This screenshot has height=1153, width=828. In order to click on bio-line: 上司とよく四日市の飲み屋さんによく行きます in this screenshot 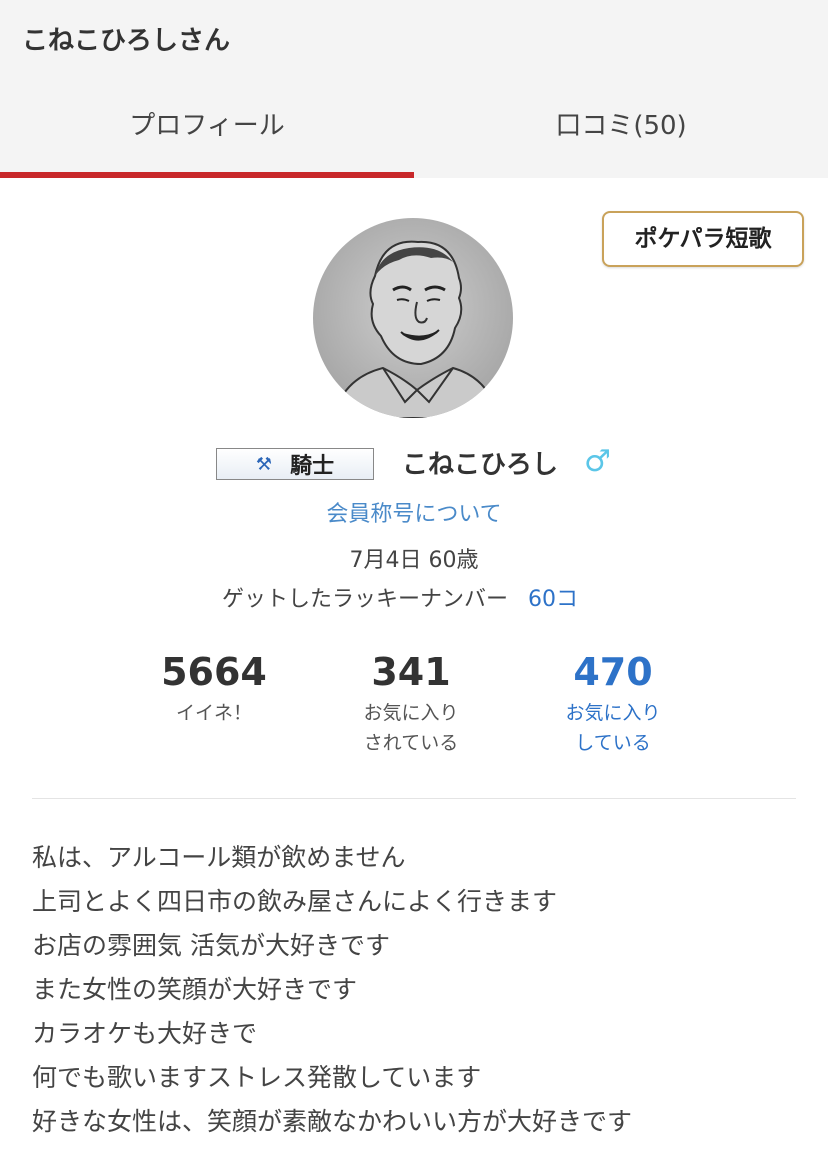, I will do `click(295, 901)`.